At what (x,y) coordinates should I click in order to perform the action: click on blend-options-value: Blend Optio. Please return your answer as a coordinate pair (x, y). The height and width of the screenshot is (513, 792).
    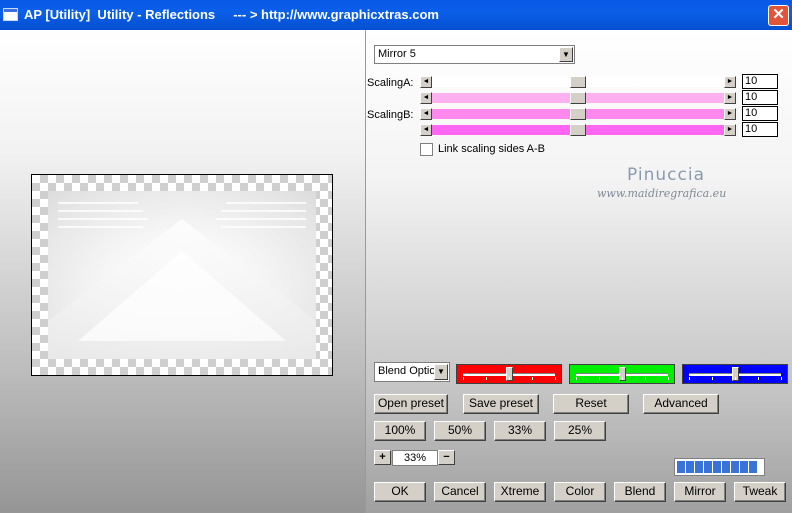
    Looking at the image, I should click on (407, 371).